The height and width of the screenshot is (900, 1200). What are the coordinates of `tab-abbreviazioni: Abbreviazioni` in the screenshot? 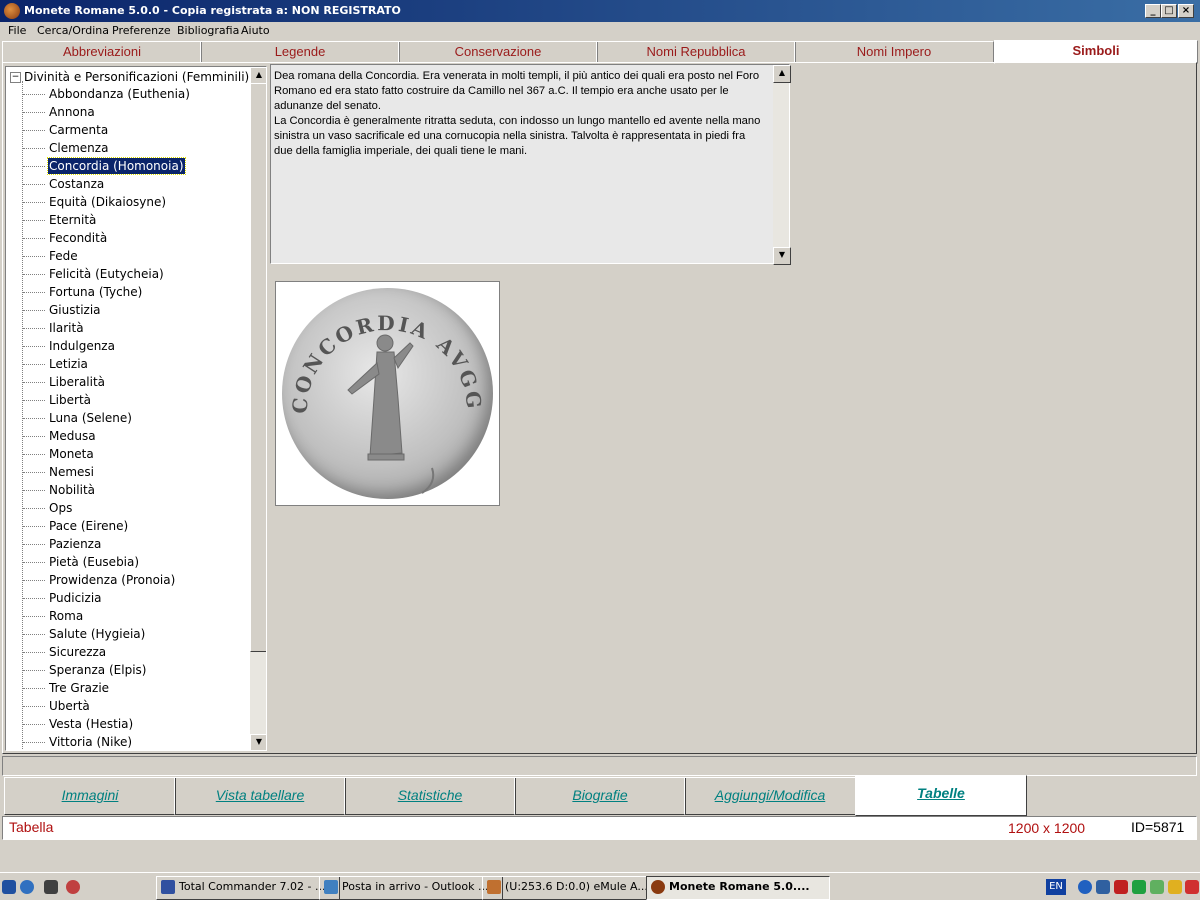 It's located at (102, 52).